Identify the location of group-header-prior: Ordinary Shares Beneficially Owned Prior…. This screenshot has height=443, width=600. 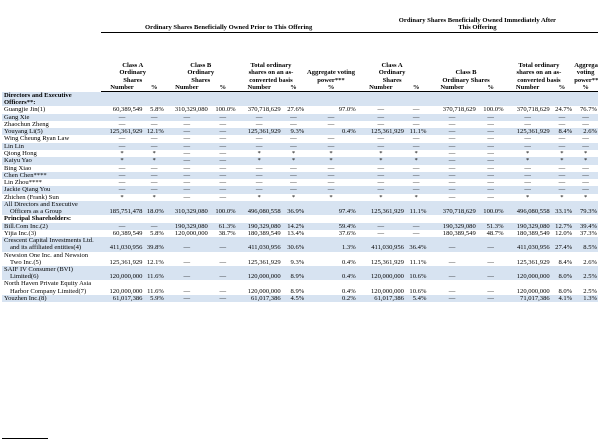
(228, 16).